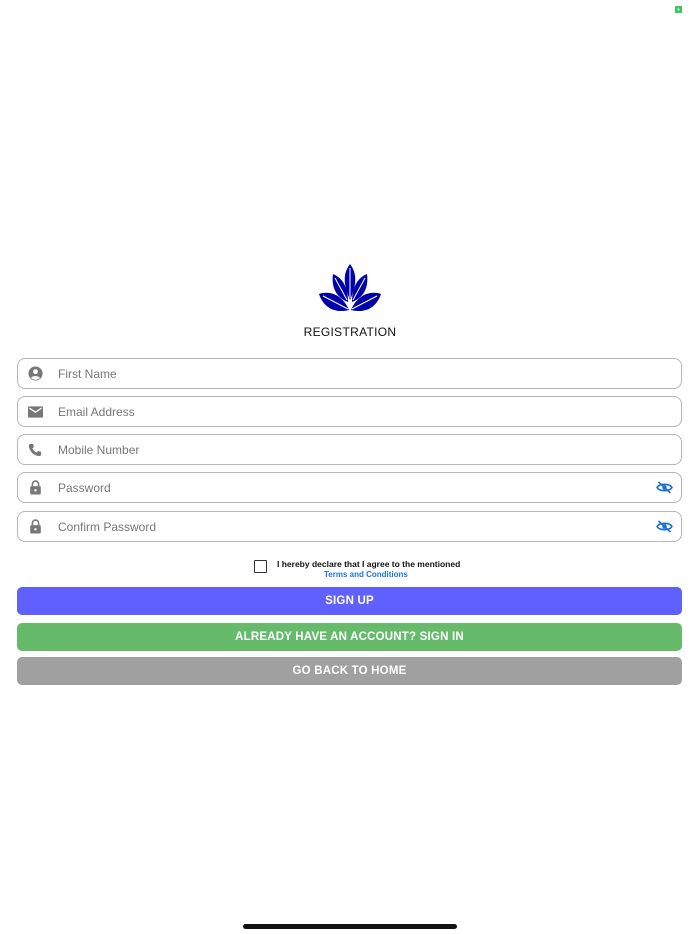  I want to click on terms-checkbox, so click(260, 566).